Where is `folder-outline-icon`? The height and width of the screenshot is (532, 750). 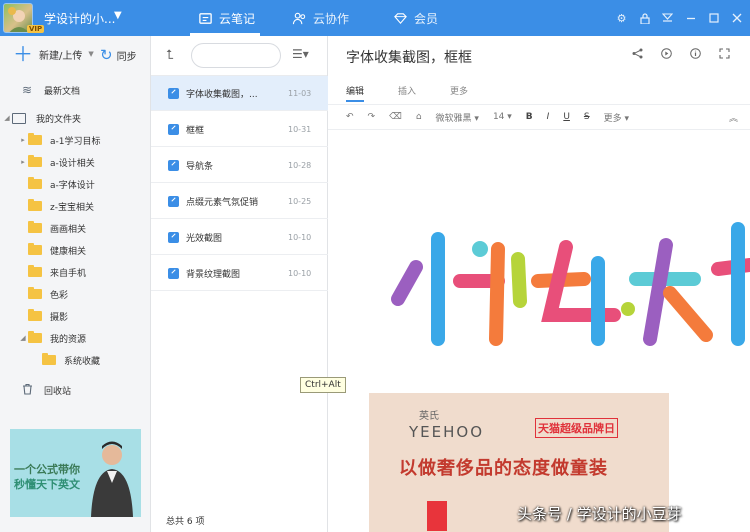 folder-outline-icon is located at coordinates (19, 118).